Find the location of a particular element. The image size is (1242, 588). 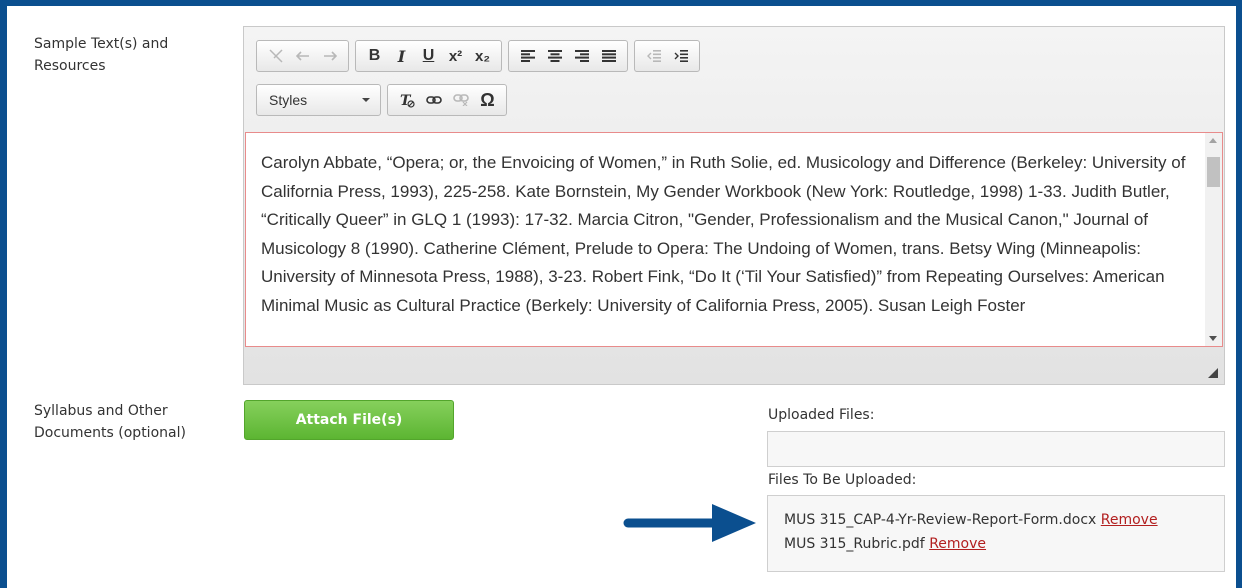

underline-button: U is located at coordinates (428, 56).